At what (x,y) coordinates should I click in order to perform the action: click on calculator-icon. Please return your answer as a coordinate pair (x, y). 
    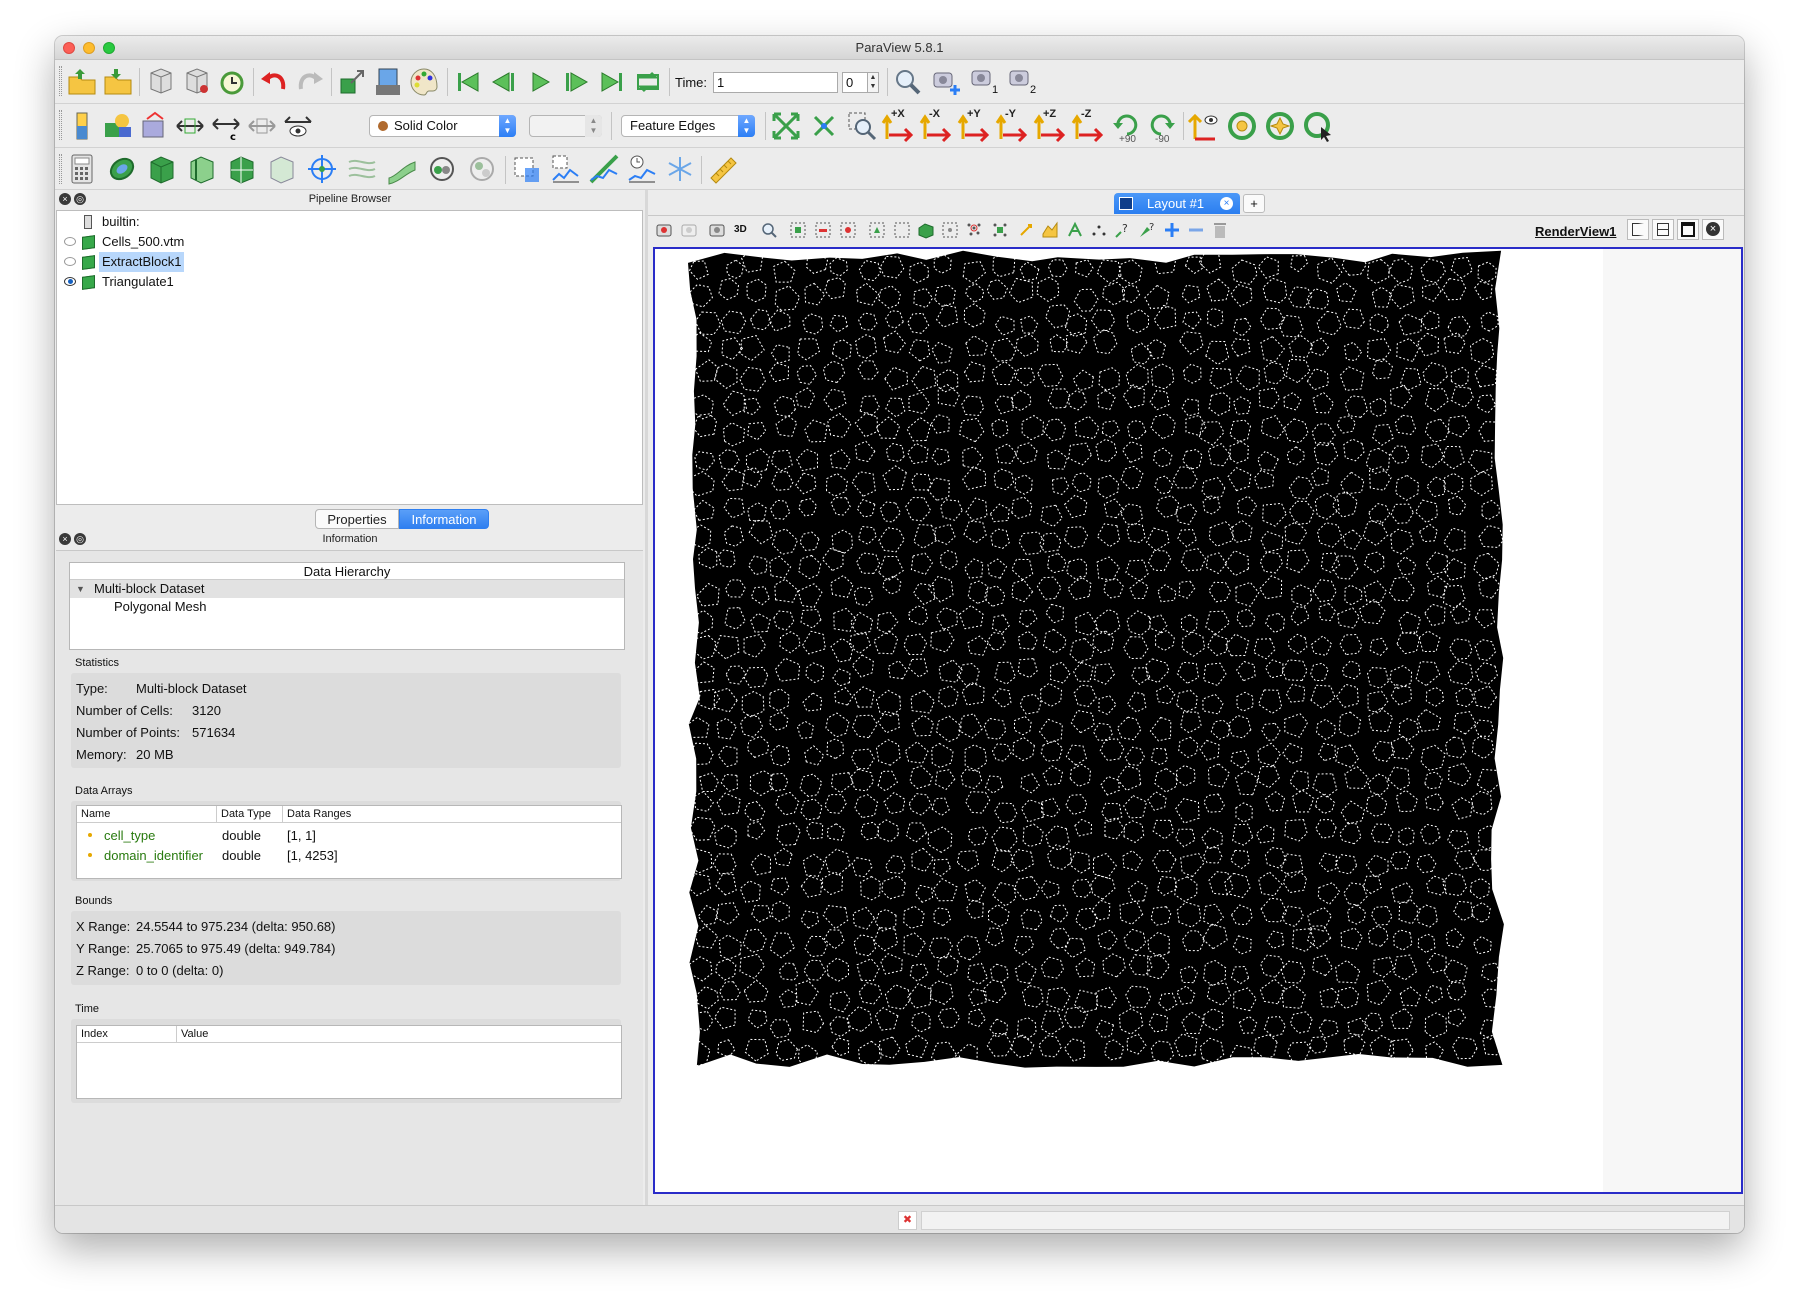
    Looking at the image, I should click on (82, 169).